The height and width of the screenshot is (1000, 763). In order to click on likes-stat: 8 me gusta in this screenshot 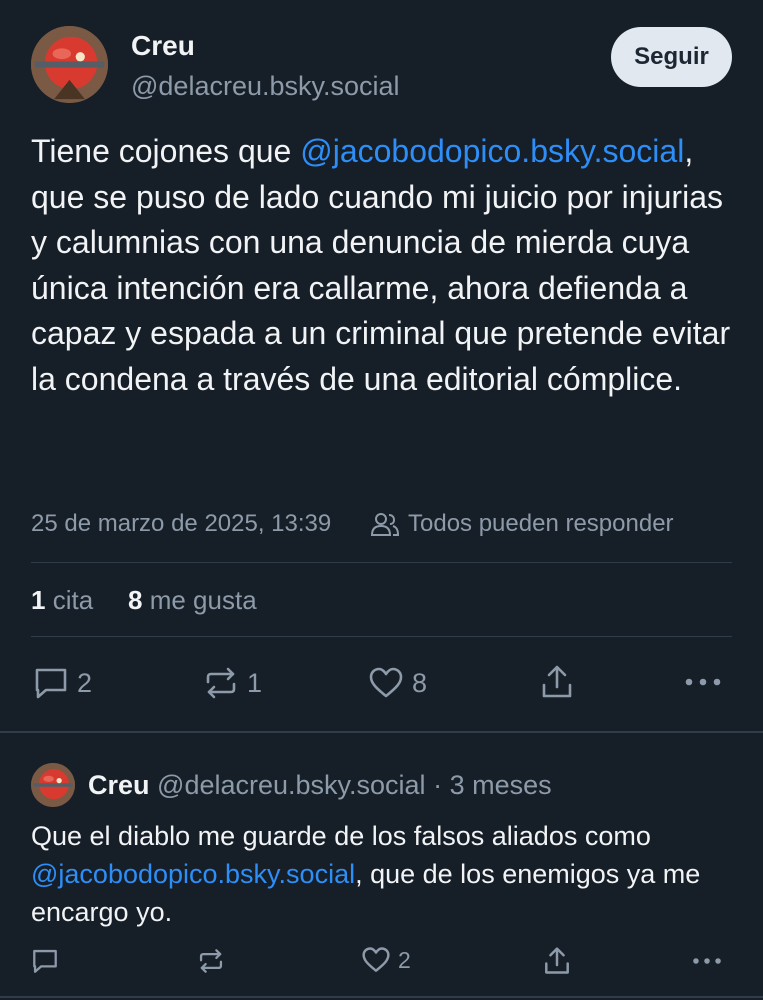, I will do `click(192, 600)`.